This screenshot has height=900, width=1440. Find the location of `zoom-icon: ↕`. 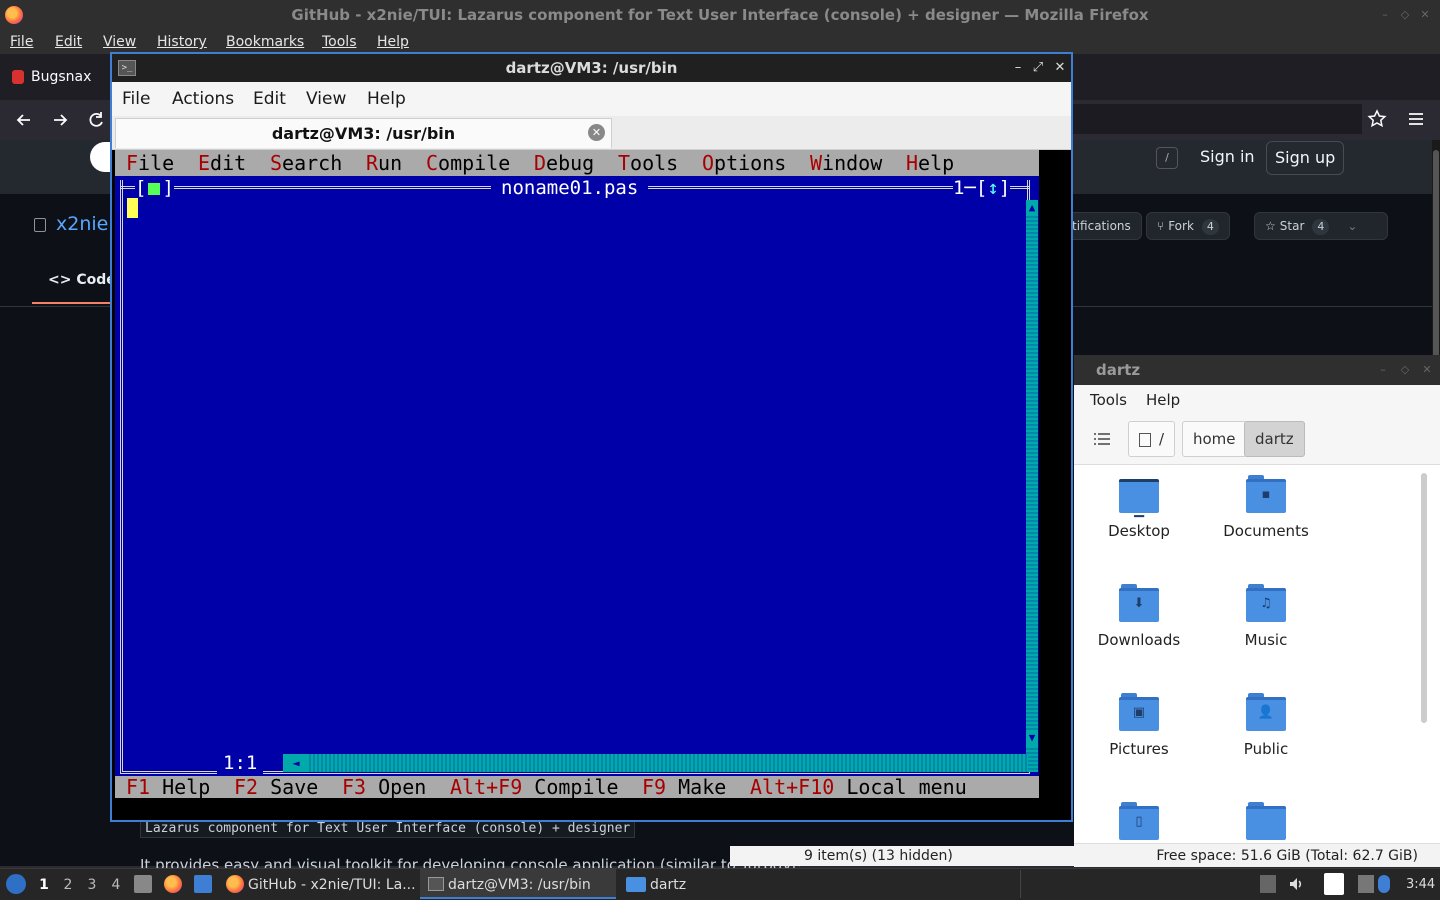

zoom-icon: ↕ is located at coordinates (992, 188).